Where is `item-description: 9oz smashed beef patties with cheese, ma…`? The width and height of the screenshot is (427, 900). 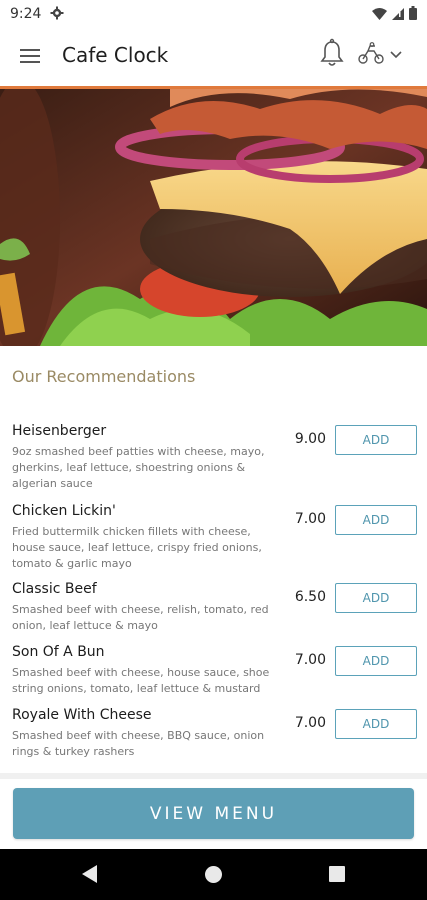
item-description: 9oz smashed beef patties with cheese, ma… is located at coordinates (138, 467).